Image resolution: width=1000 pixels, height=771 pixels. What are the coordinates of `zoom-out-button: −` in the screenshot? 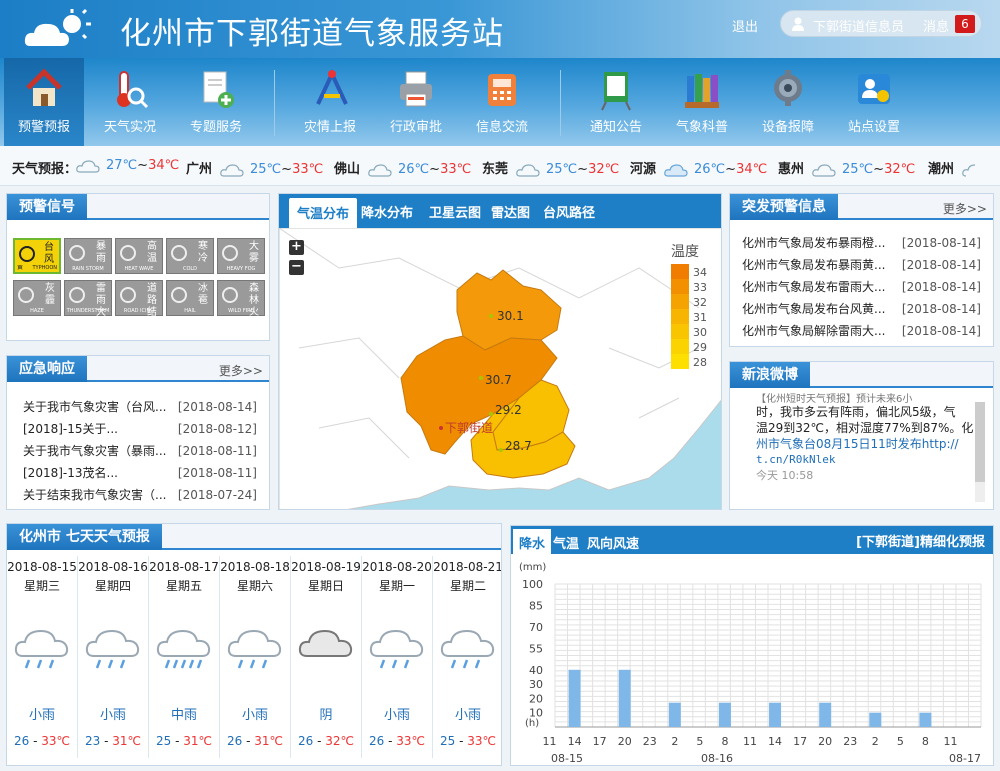 It's located at (296, 267).